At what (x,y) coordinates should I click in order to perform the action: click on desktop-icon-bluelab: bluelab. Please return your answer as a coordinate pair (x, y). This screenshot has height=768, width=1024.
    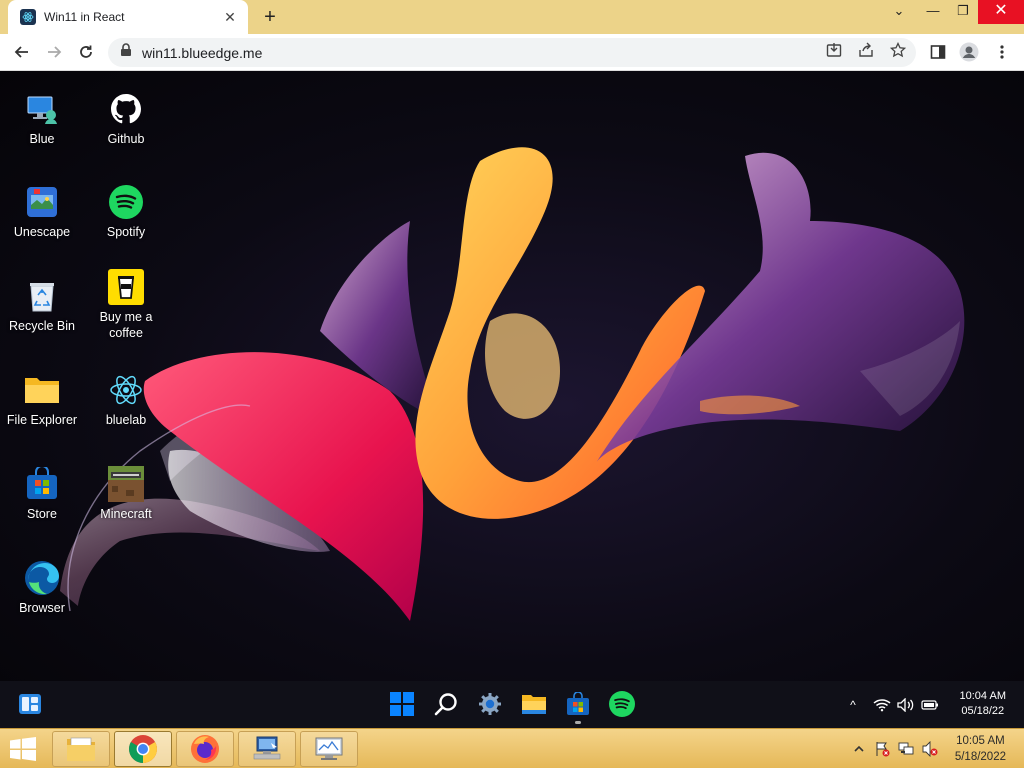
    Looking at the image, I should click on (126, 400).